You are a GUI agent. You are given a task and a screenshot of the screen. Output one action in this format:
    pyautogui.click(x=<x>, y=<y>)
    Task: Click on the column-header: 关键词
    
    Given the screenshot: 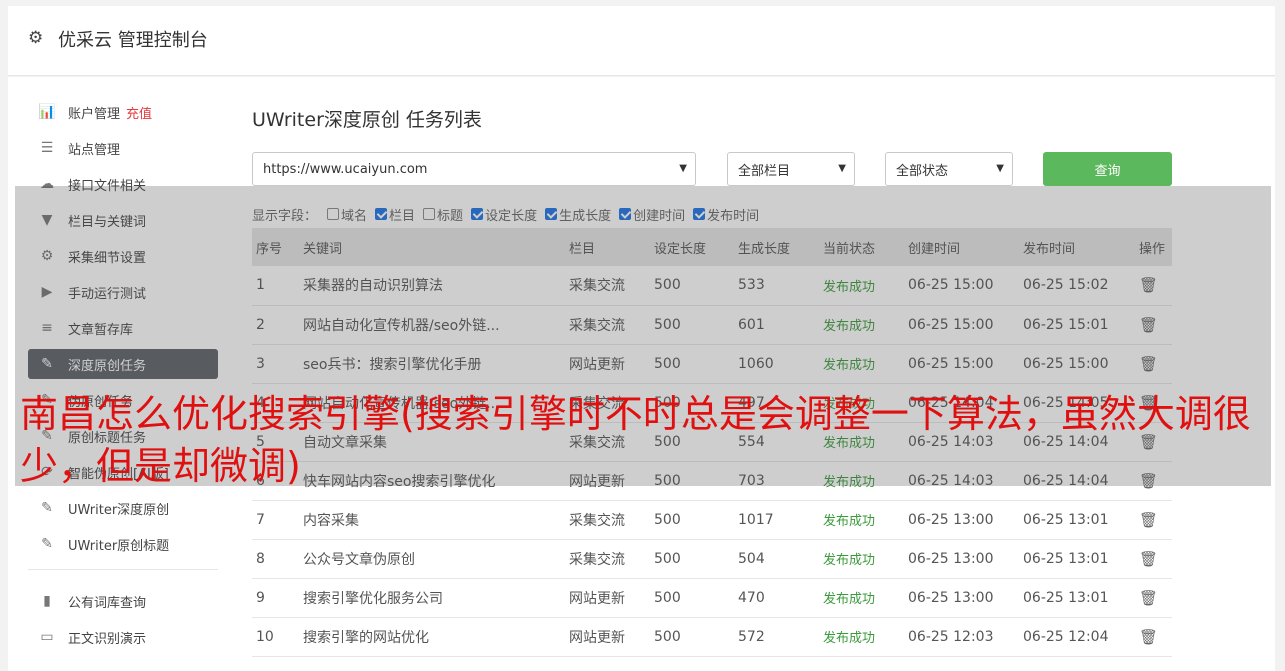 What is the action you would take?
    pyautogui.click(x=432, y=247)
    